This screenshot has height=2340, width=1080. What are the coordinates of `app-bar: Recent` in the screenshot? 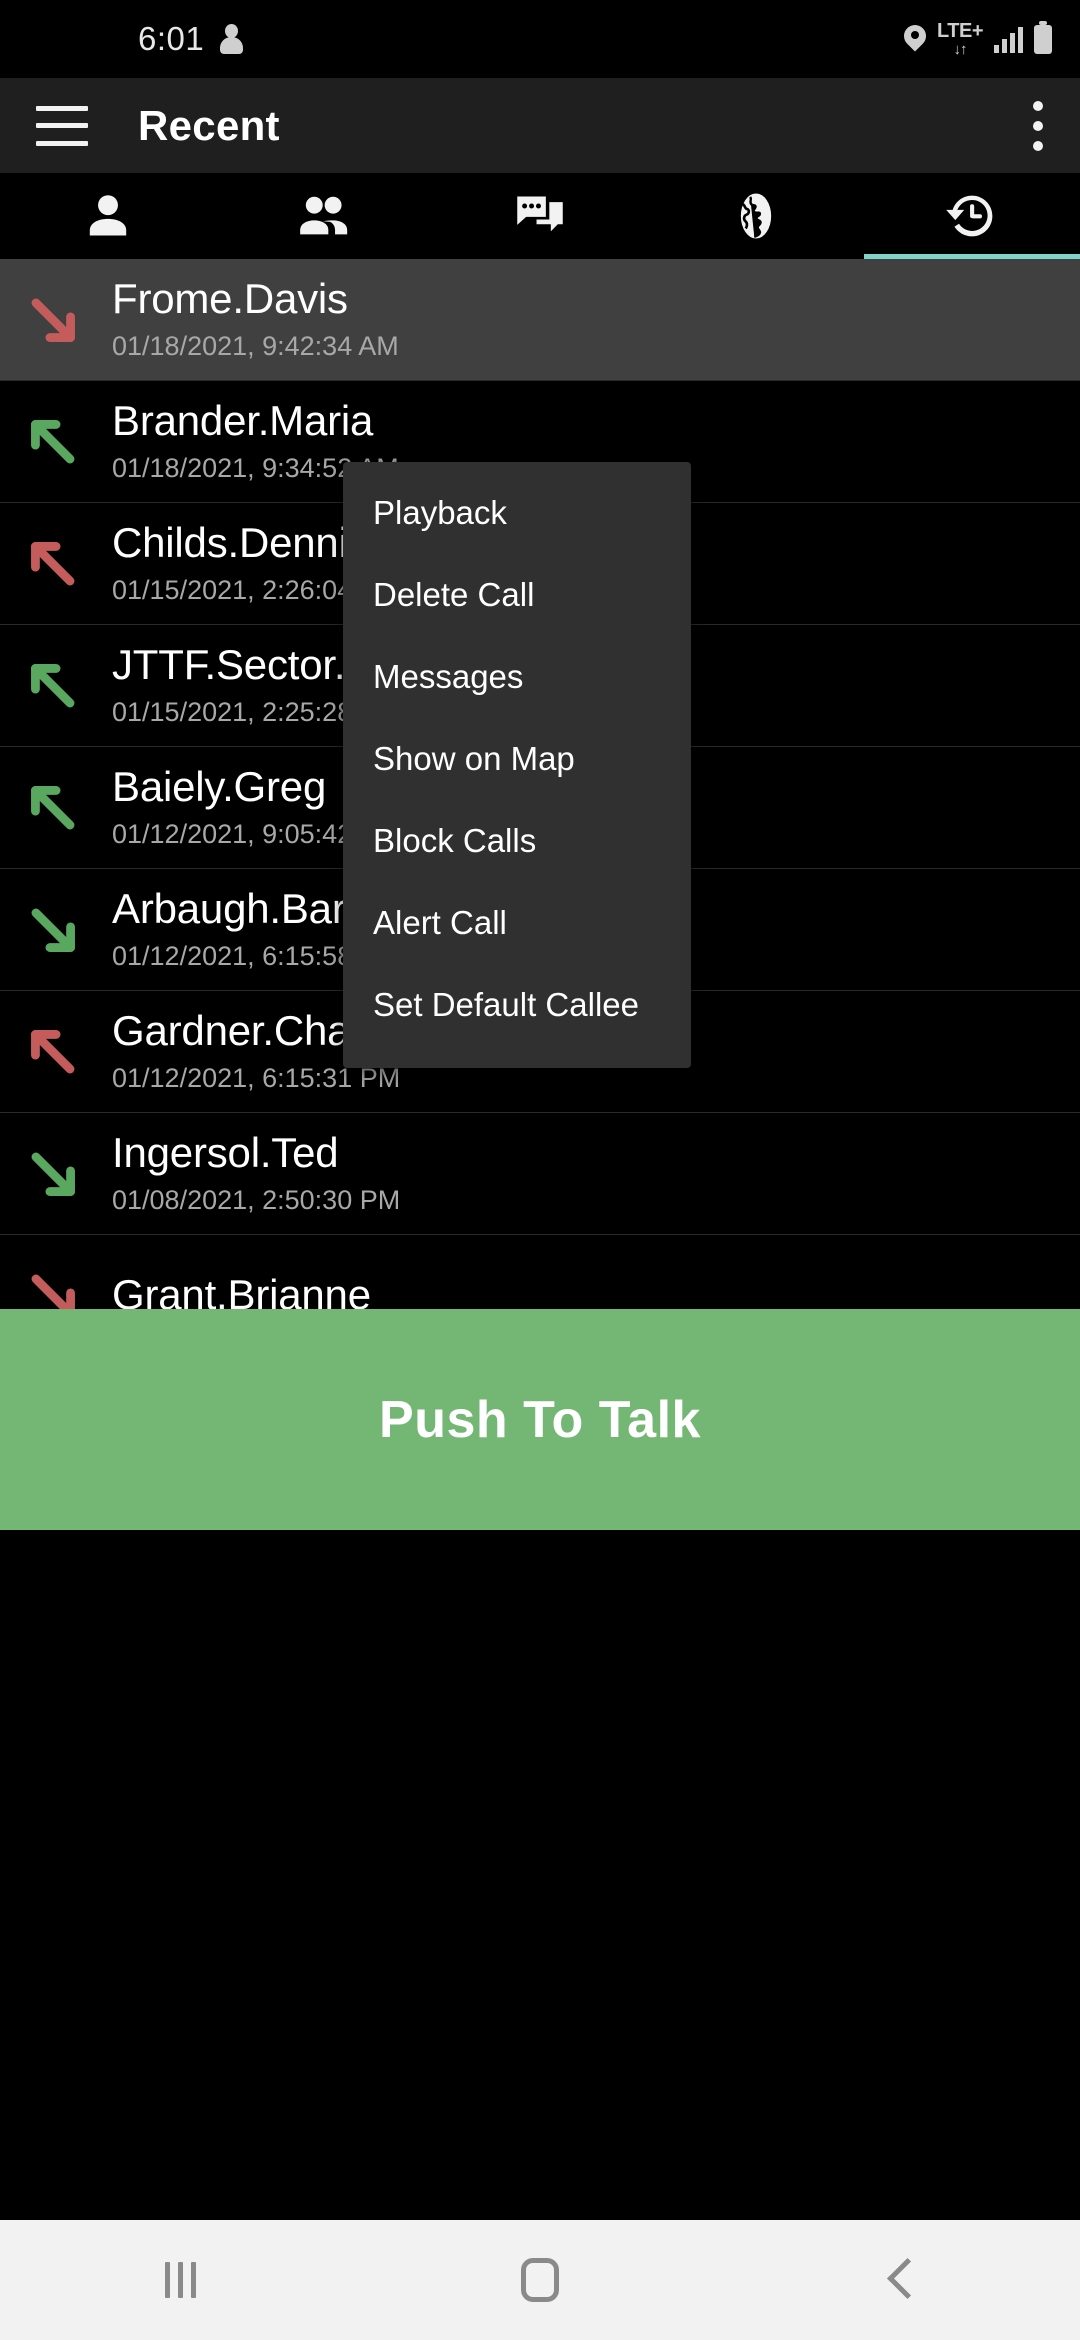 It's located at (540, 125).